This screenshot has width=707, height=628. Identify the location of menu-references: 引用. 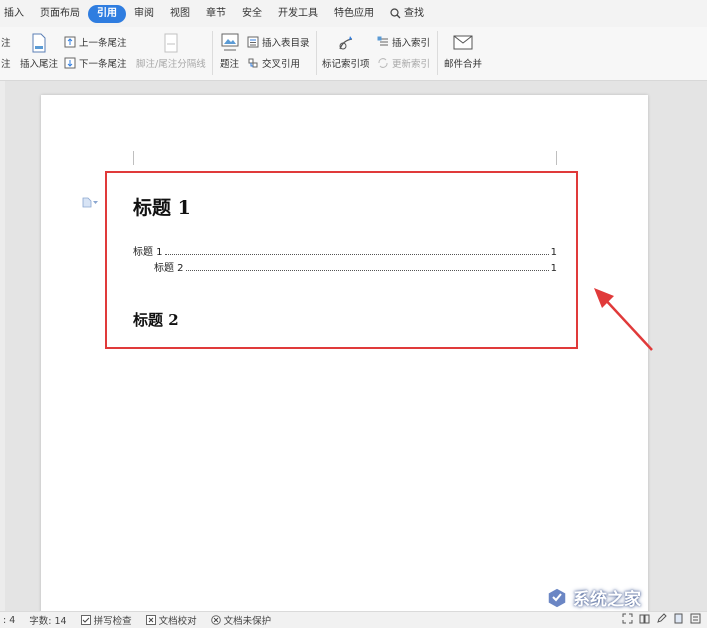
(107, 13).